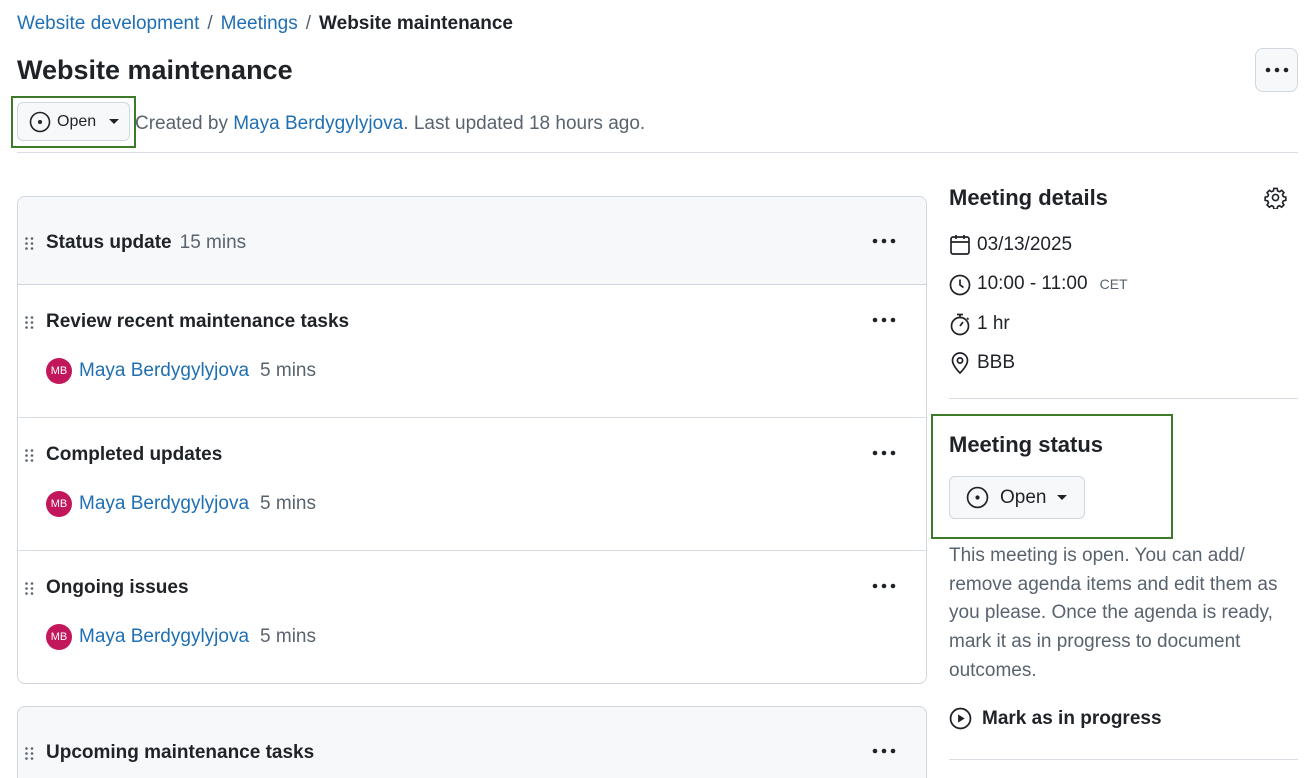 The image size is (1312, 778). Describe the element at coordinates (472, 241) in the screenshot. I see `agenda-section: Status update 15 mins` at that location.